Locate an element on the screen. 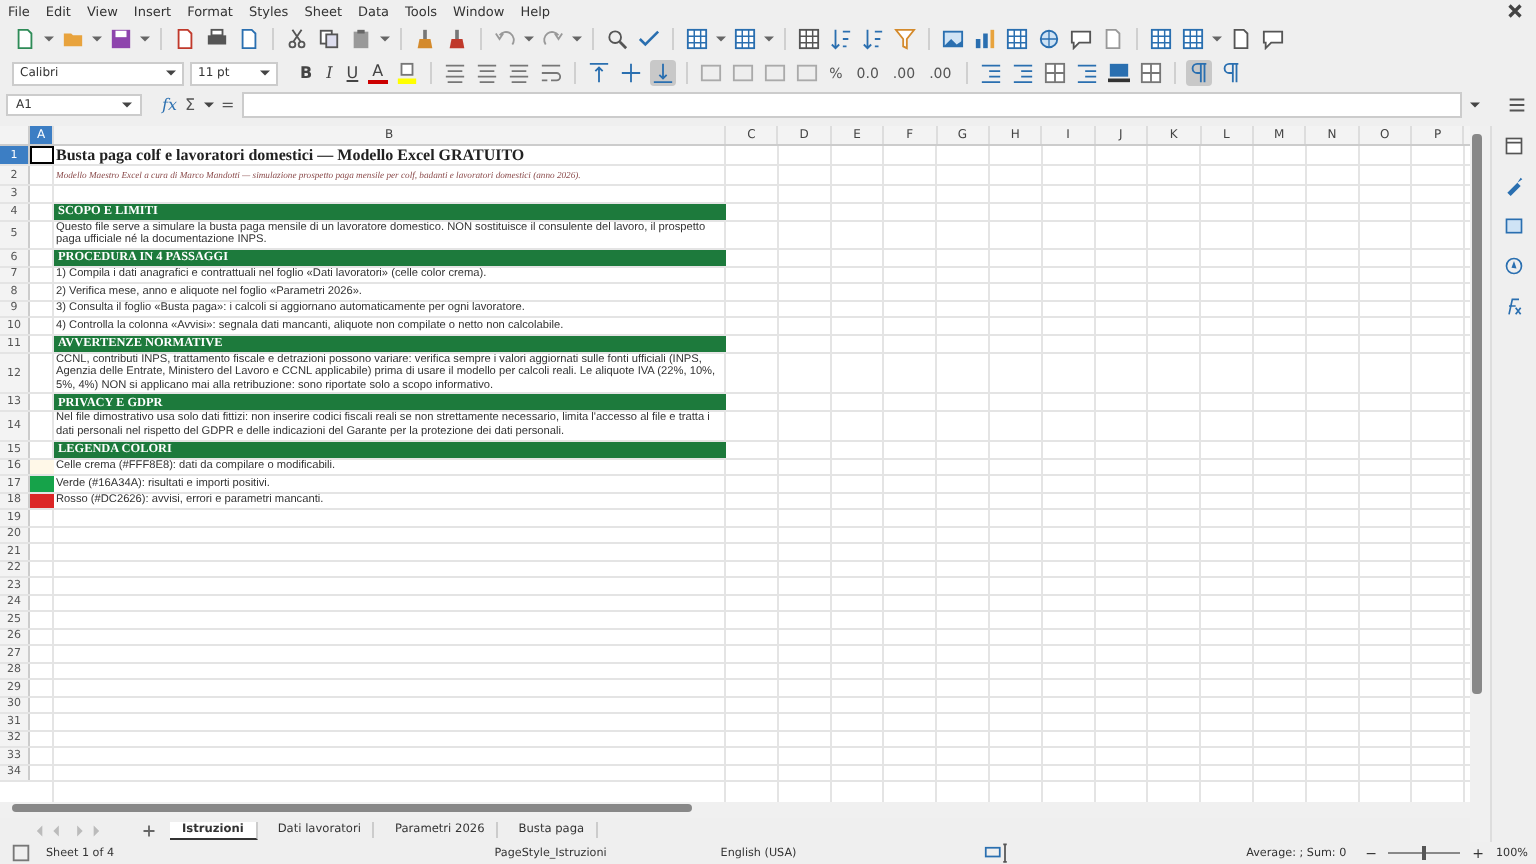  sort-descending-icon is located at coordinates (873, 39).